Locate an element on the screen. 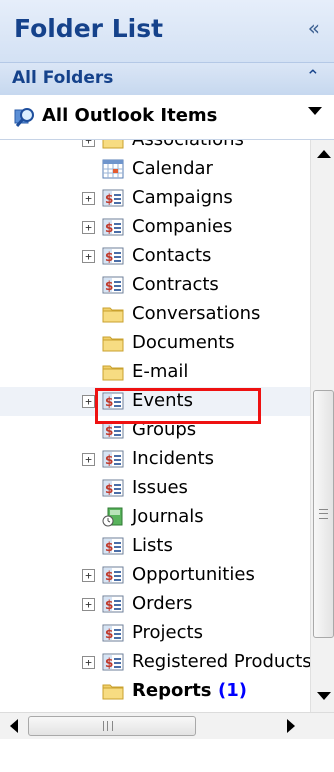 The height and width of the screenshot is (772, 334). tree-item-label: Lists is located at coordinates (152, 545).